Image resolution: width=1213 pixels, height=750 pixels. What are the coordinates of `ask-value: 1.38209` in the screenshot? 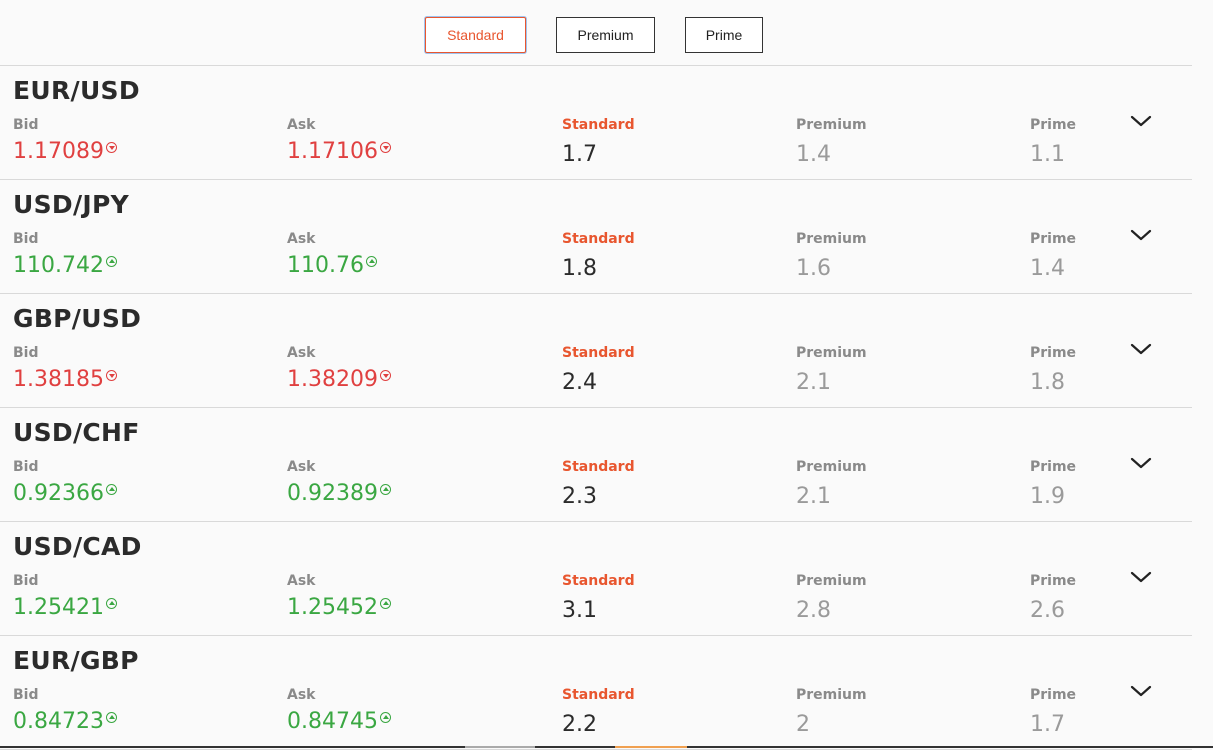 It's located at (339, 379).